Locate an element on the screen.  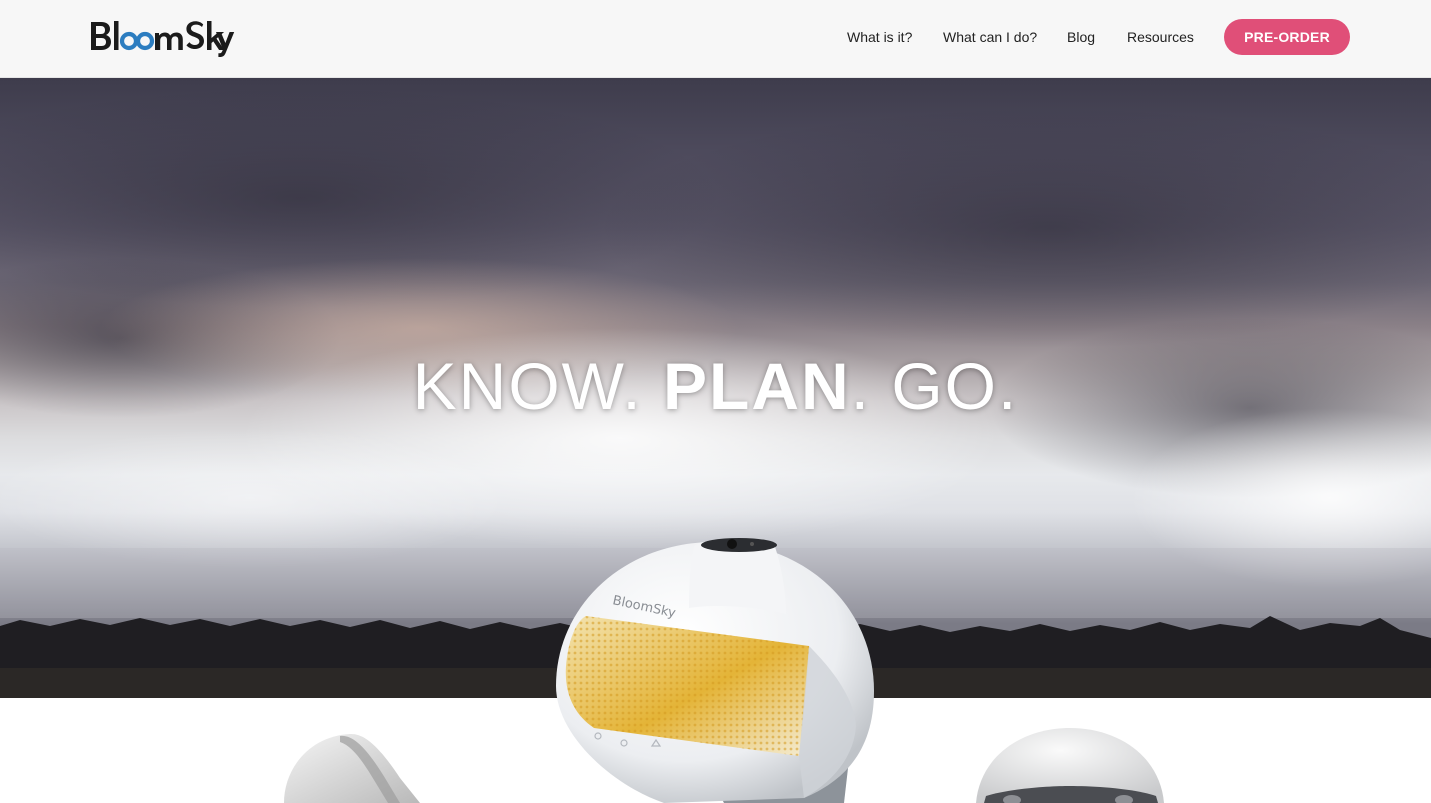
tagline-plan: PLAN is located at coordinates (757, 386).